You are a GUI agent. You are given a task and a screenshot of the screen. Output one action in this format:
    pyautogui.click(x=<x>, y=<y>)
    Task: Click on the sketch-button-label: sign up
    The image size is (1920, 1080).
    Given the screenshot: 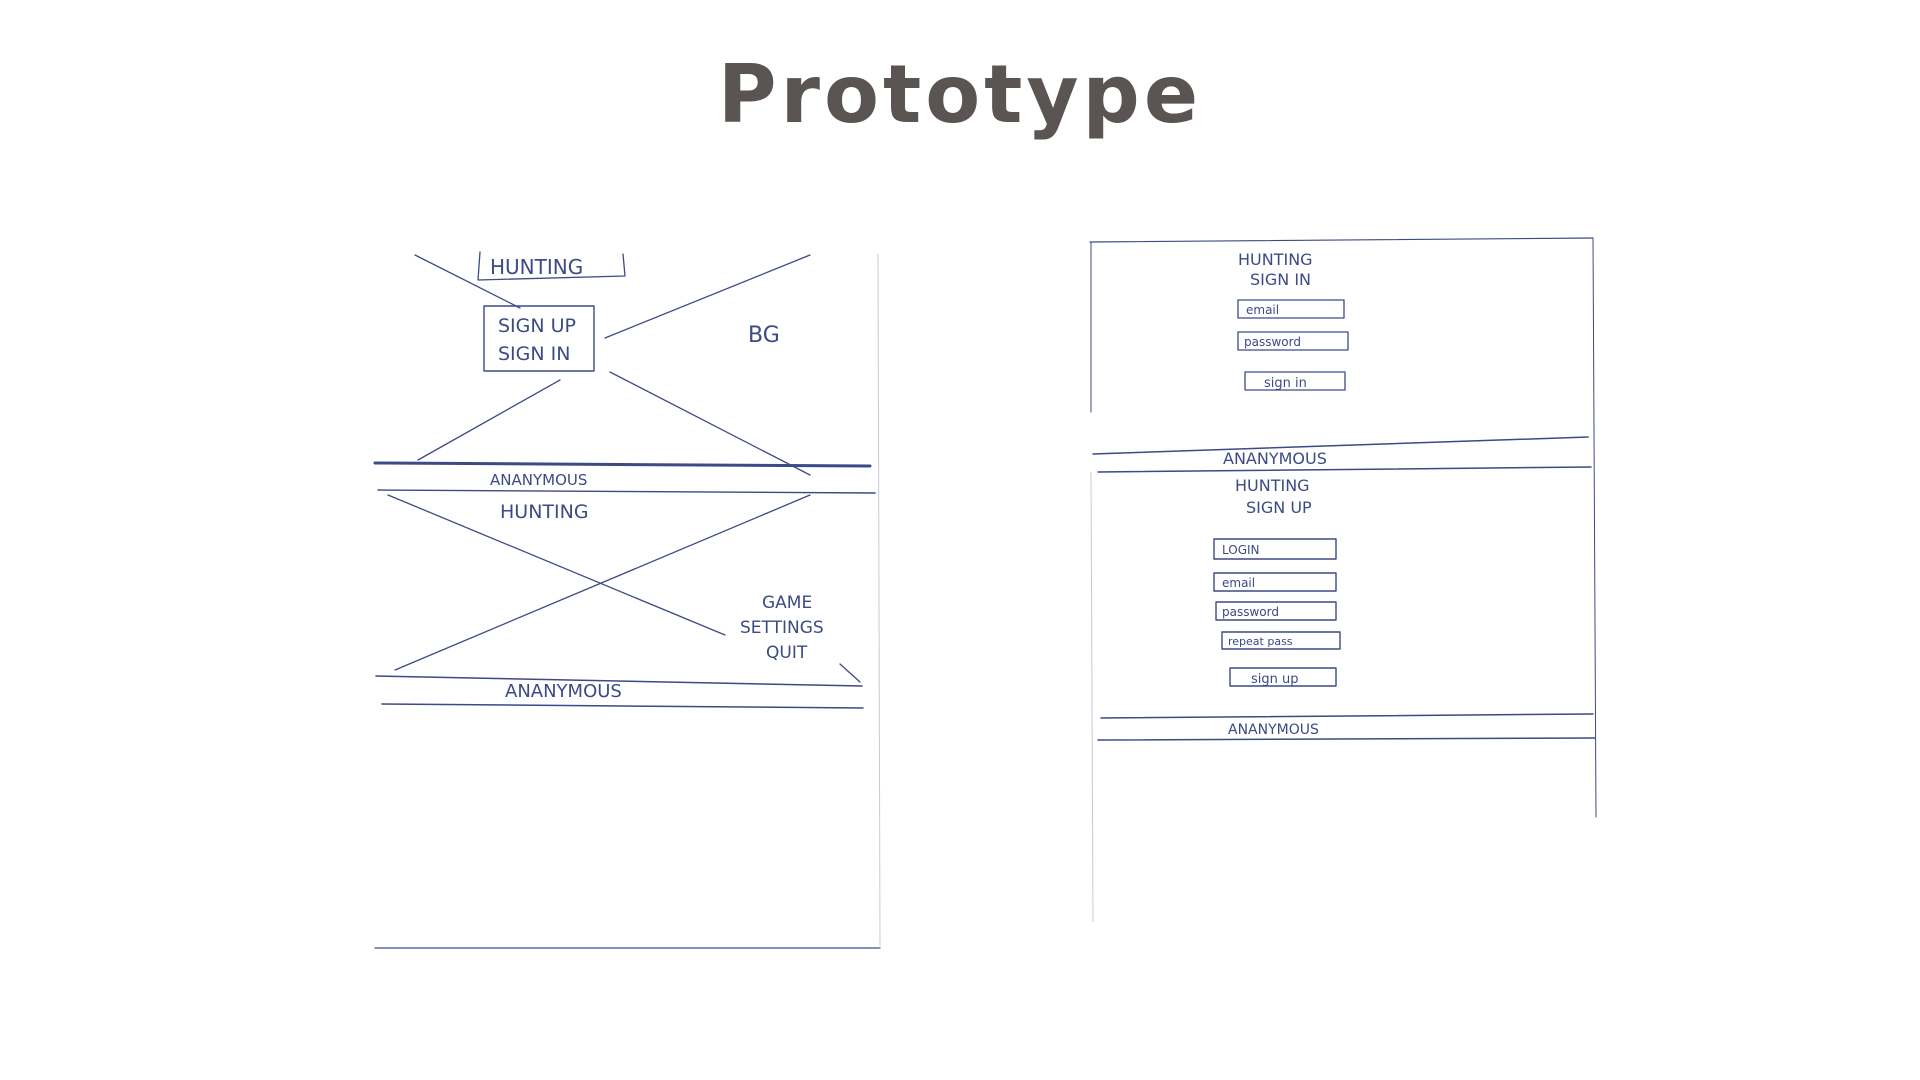 What is the action you would take?
    pyautogui.click(x=1275, y=679)
    